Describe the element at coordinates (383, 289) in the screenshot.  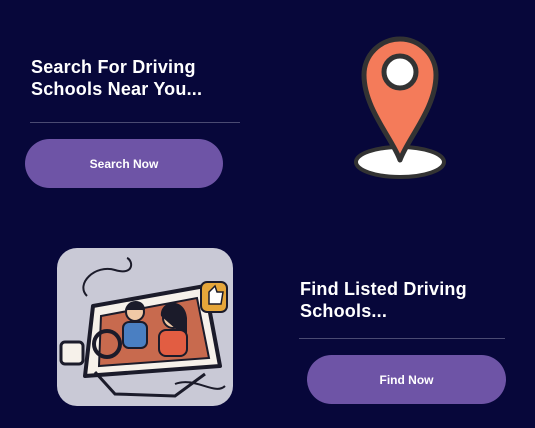
I see `find-heading-line1: Find Listed Driving` at that location.